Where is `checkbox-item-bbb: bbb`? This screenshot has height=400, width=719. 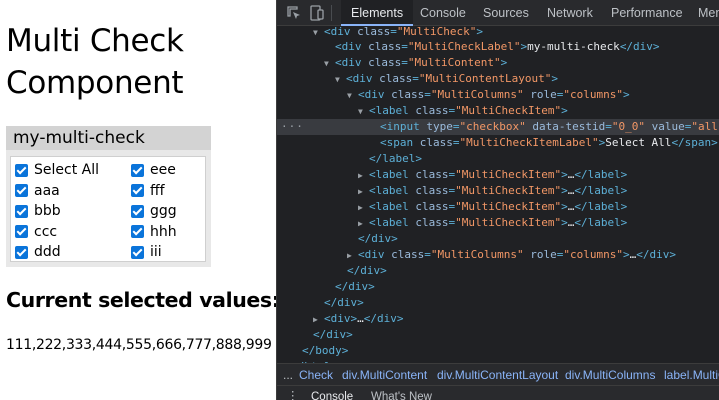
checkbox-item-bbb: bbb is located at coordinates (60, 211).